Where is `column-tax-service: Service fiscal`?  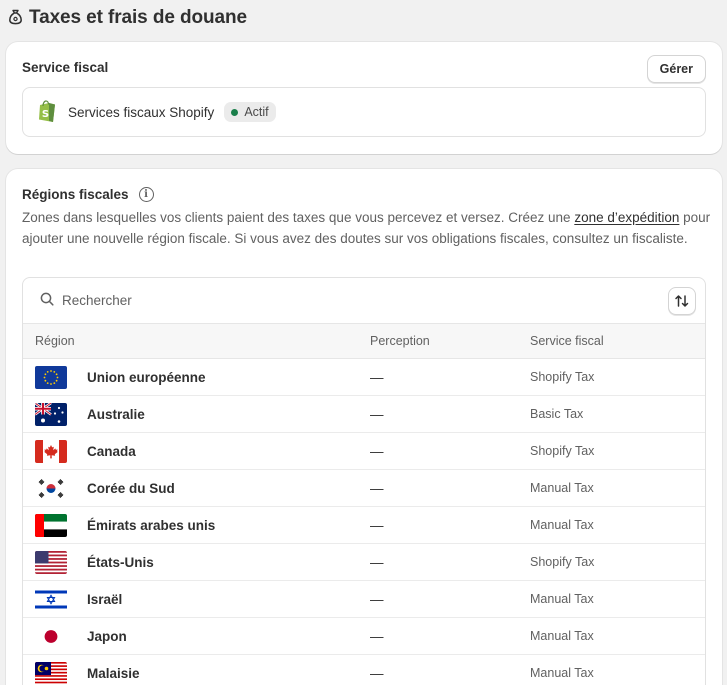 column-tax-service: Service fiscal is located at coordinates (567, 341).